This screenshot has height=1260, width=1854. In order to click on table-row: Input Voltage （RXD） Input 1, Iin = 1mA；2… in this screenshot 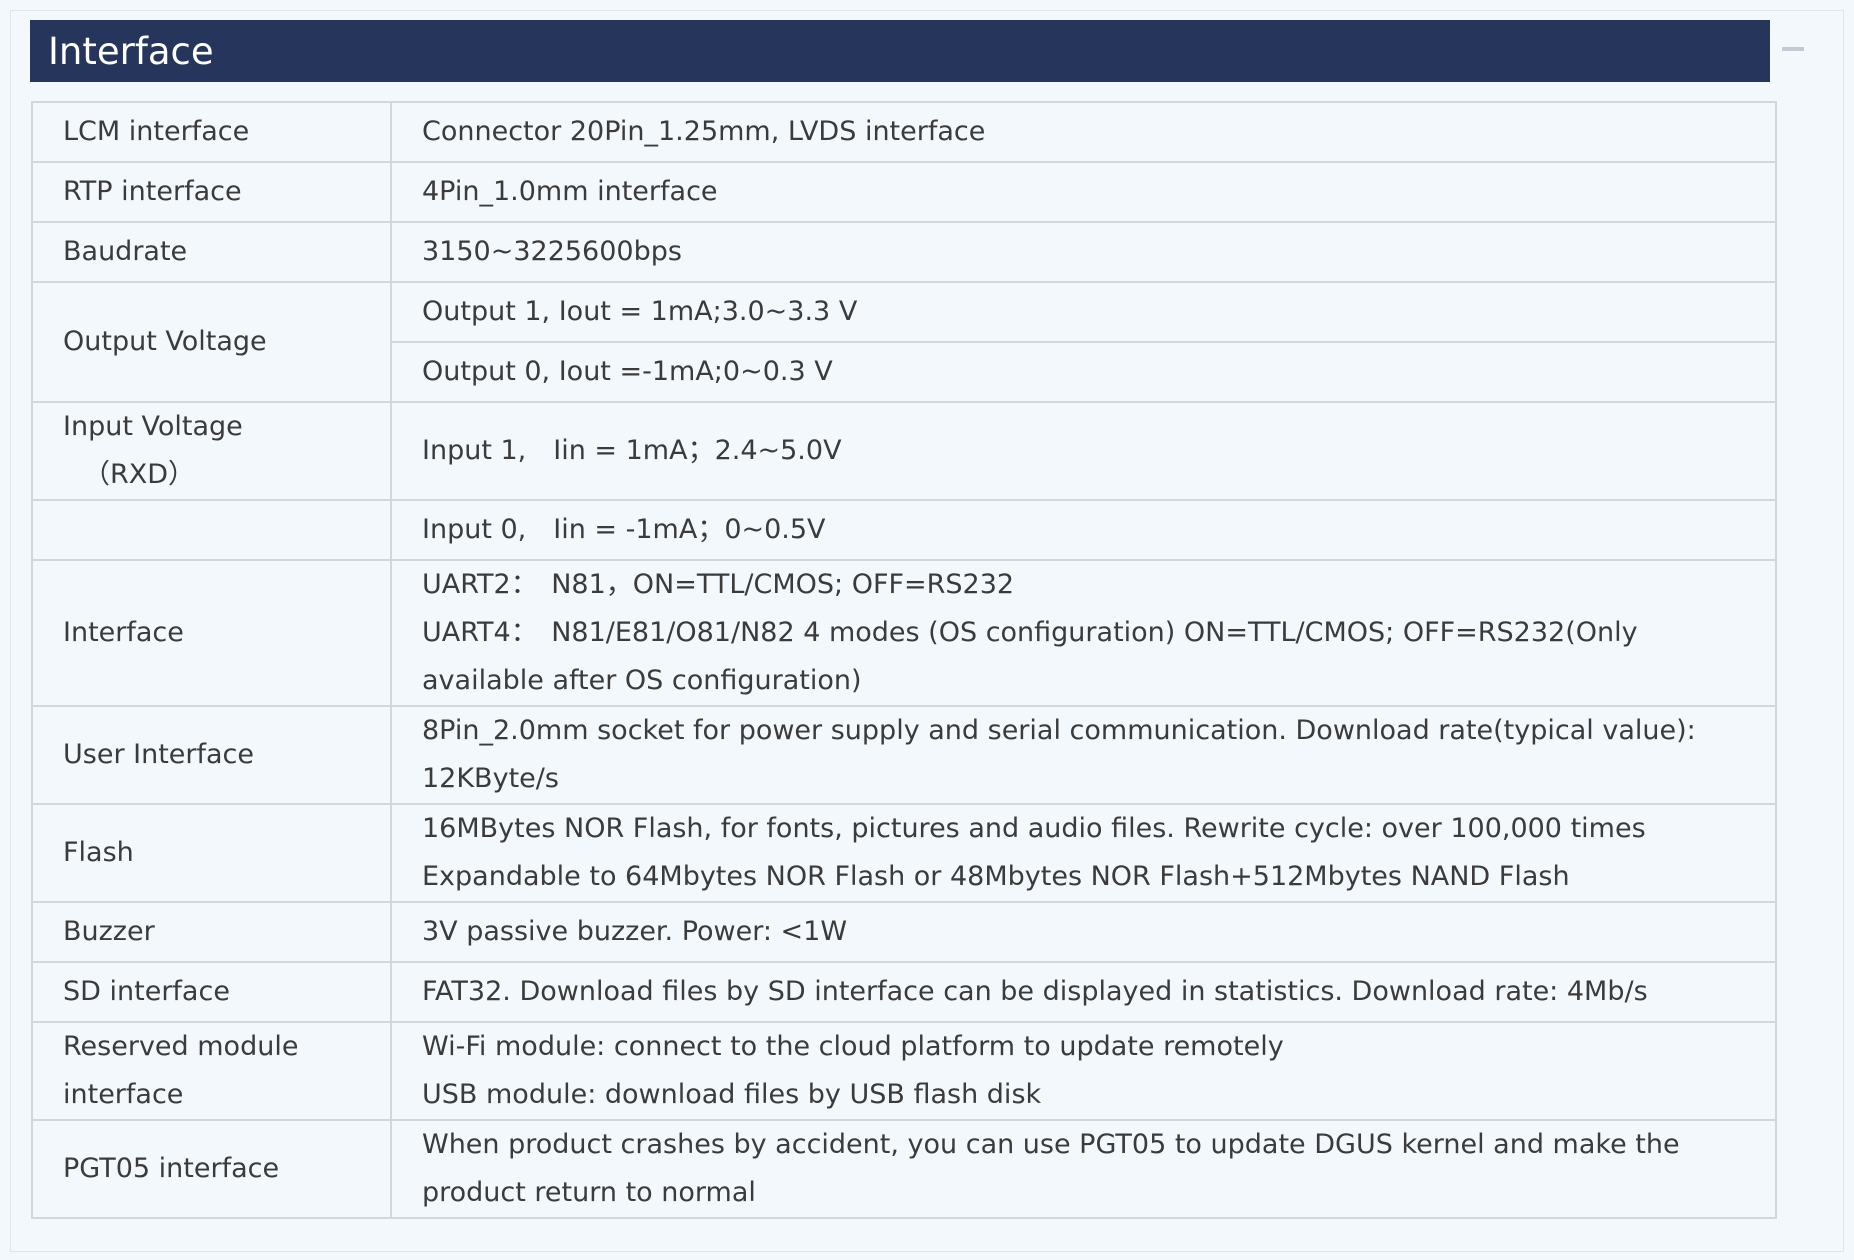, I will do `click(904, 451)`.